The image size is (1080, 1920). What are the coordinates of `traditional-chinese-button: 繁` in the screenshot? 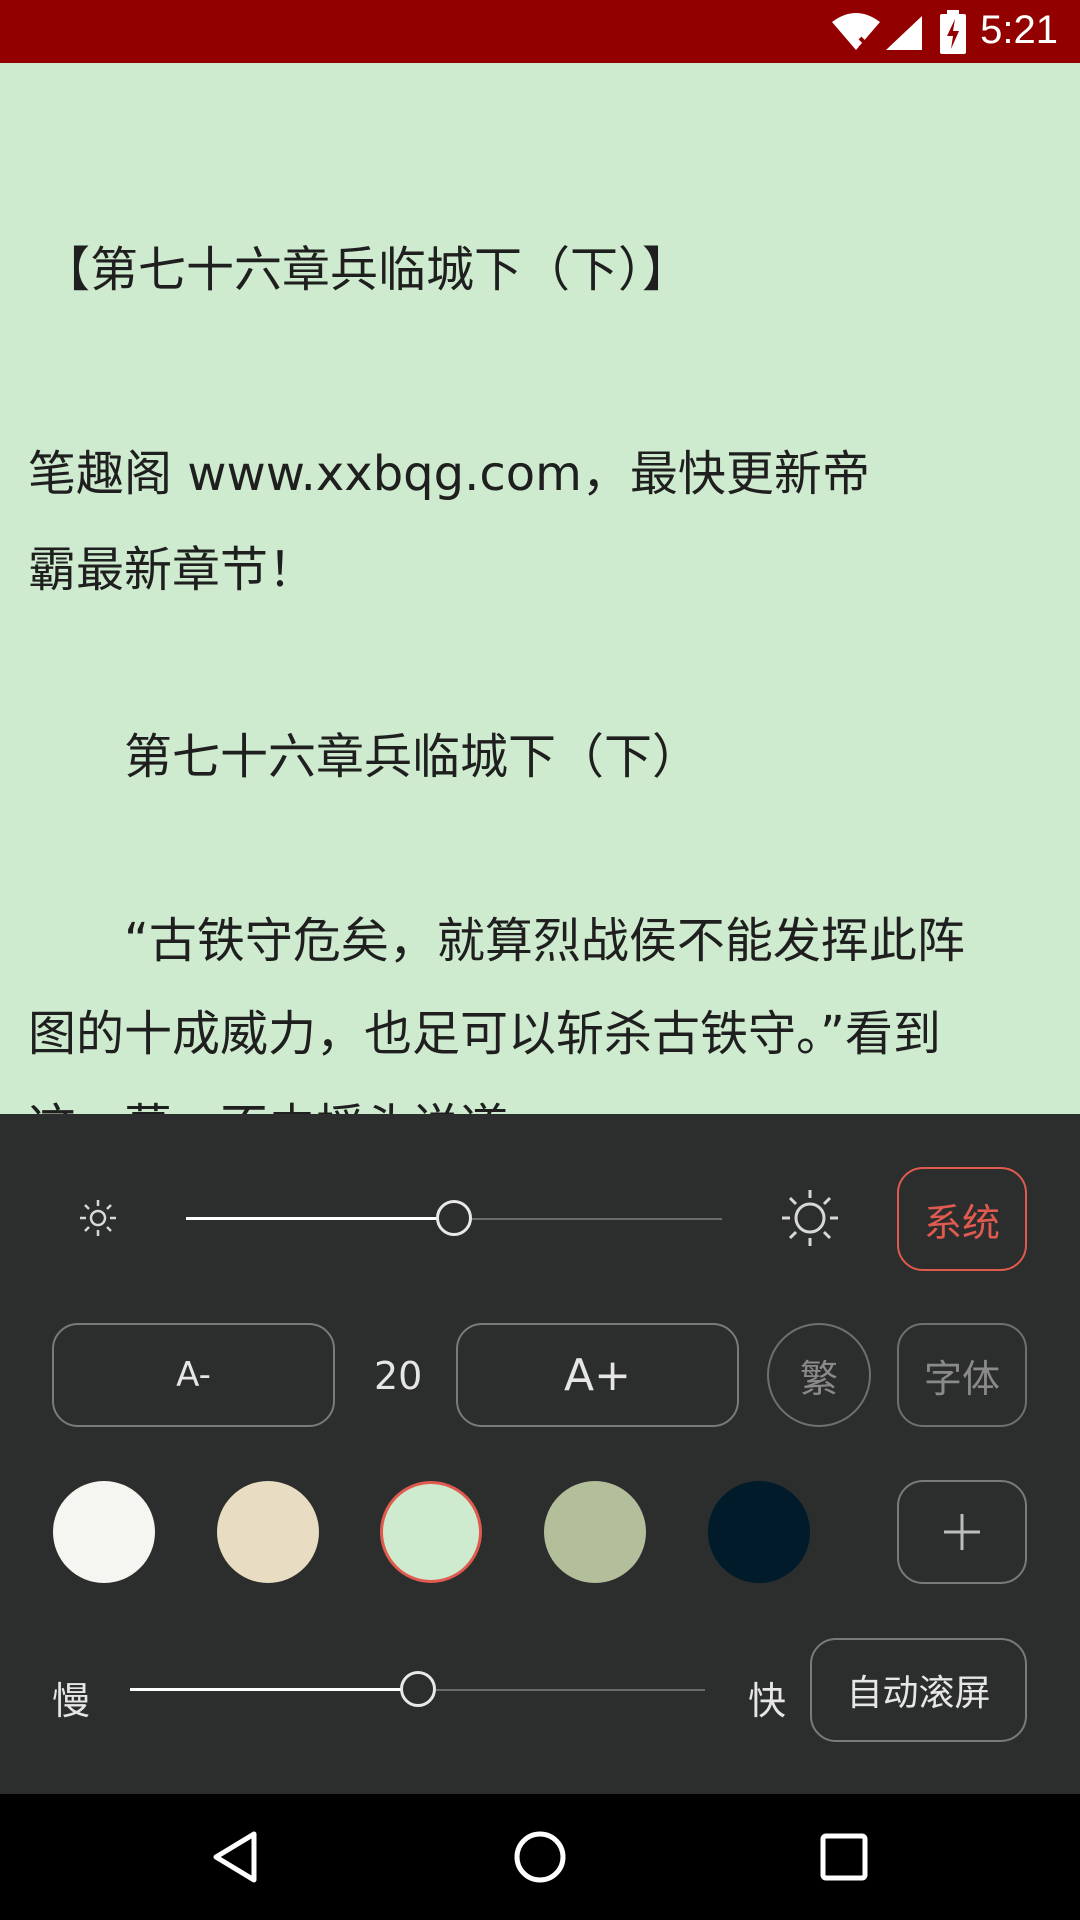 It's located at (819, 1375).